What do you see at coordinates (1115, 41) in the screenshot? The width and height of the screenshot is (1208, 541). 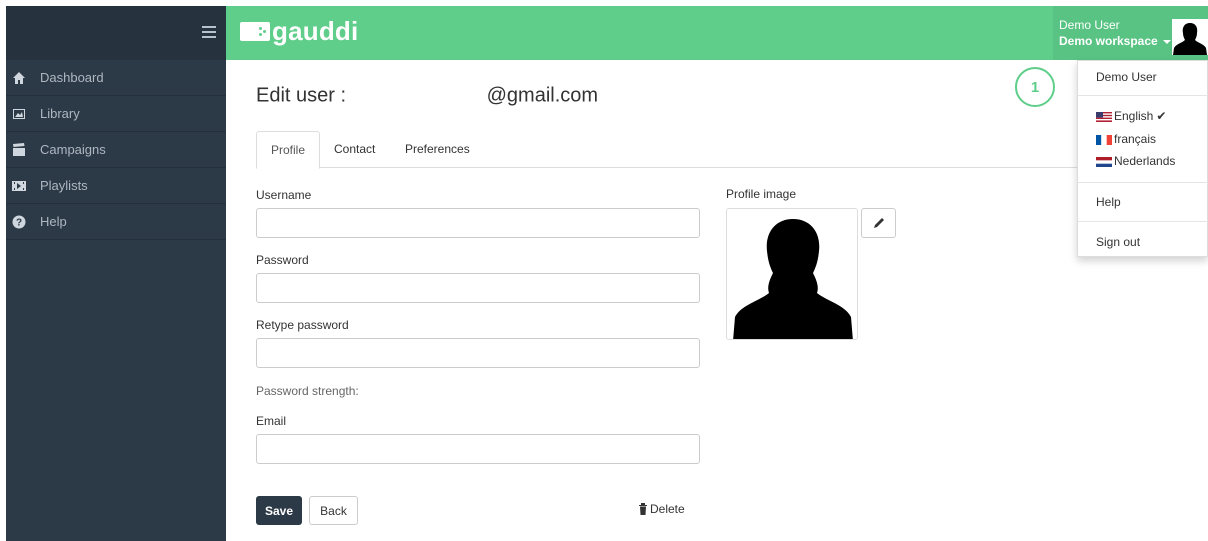 I see `header-workspace: Demo workspace` at bounding box center [1115, 41].